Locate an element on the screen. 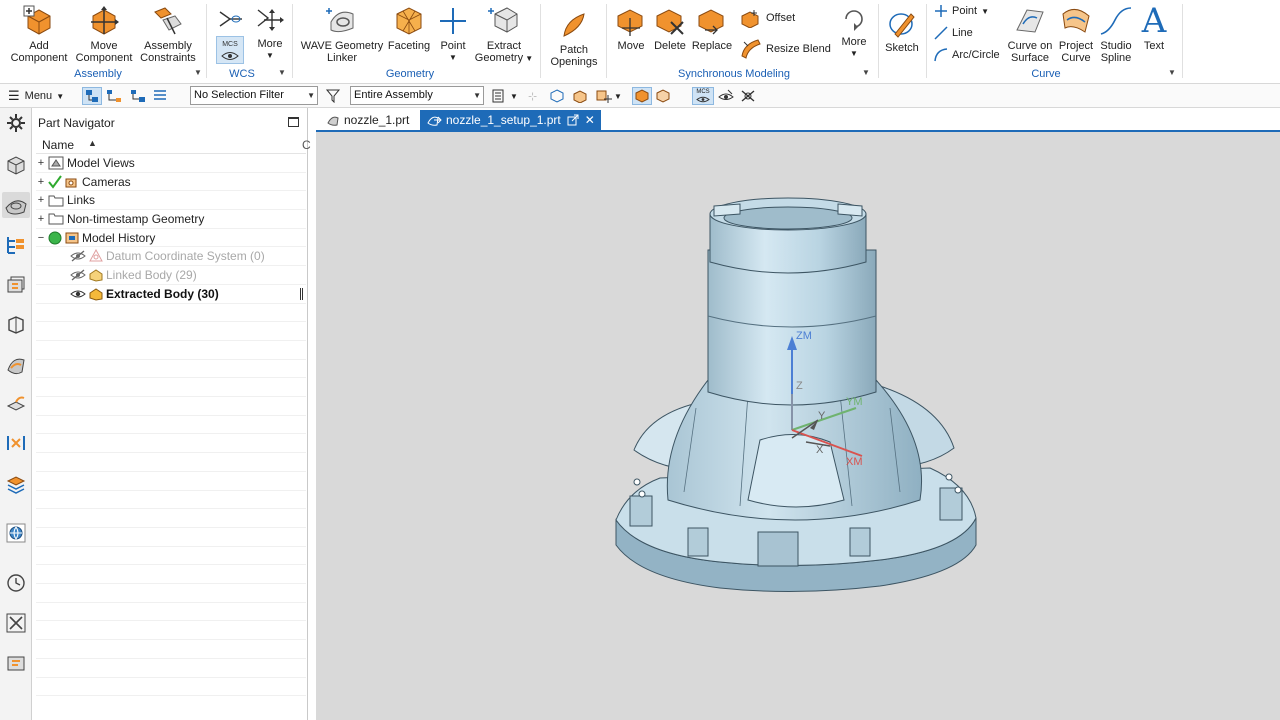 The width and height of the screenshot is (1280, 720). studio-spline-button: Studio Spline is located at coordinates (1116, 34).